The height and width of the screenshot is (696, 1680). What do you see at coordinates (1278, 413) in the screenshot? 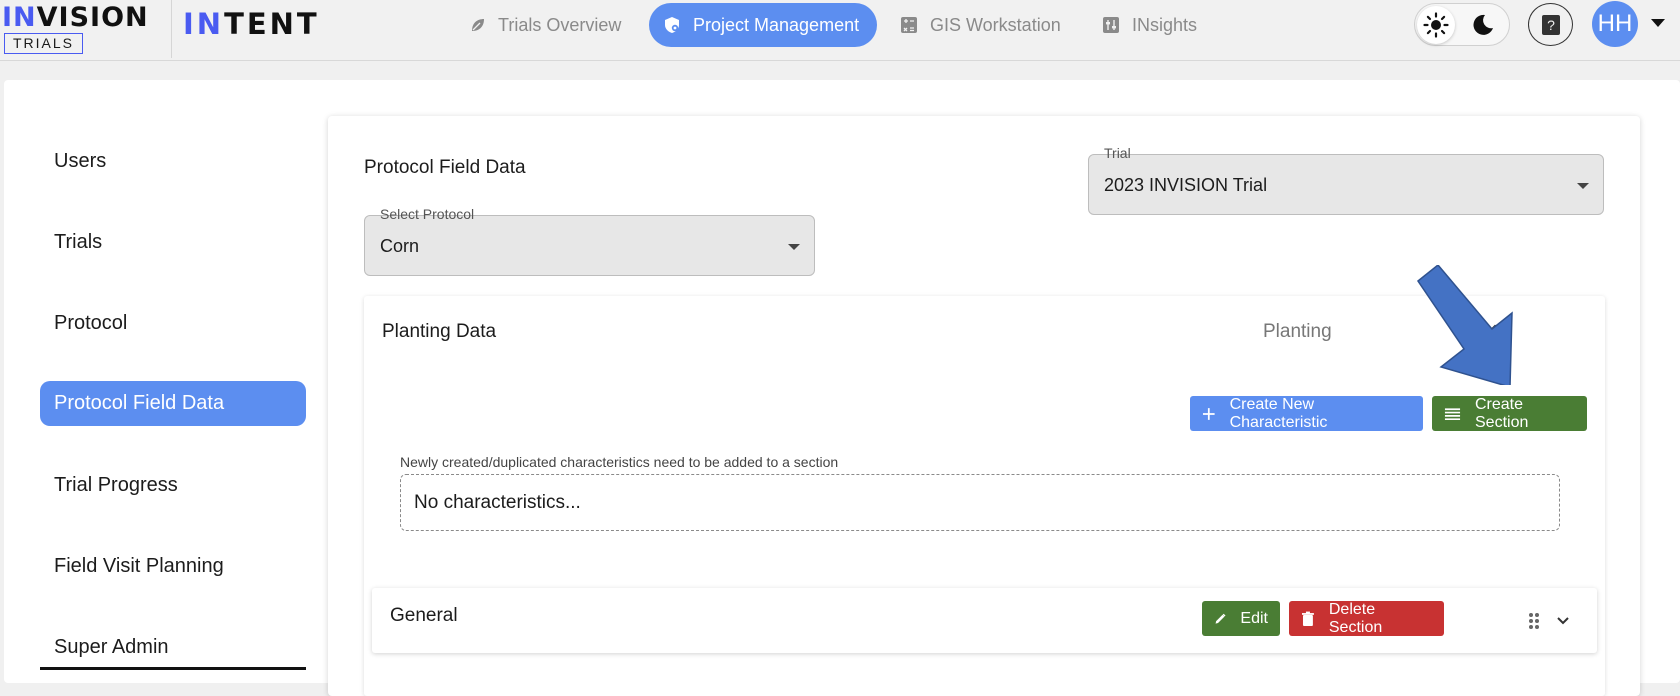
I see `button-label: Create New Characteristic` at bounding box center [1278, 413].